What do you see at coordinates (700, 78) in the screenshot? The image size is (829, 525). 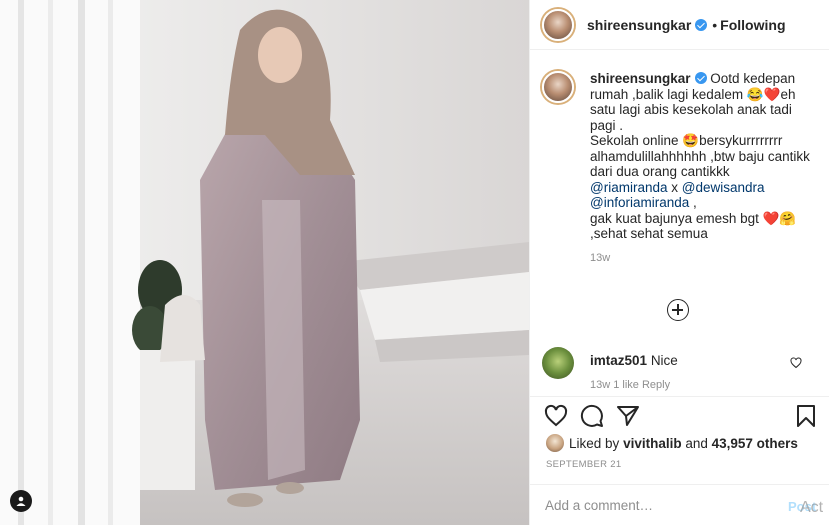 I see `caption-verified-icon` at bounding box center [700, 78].